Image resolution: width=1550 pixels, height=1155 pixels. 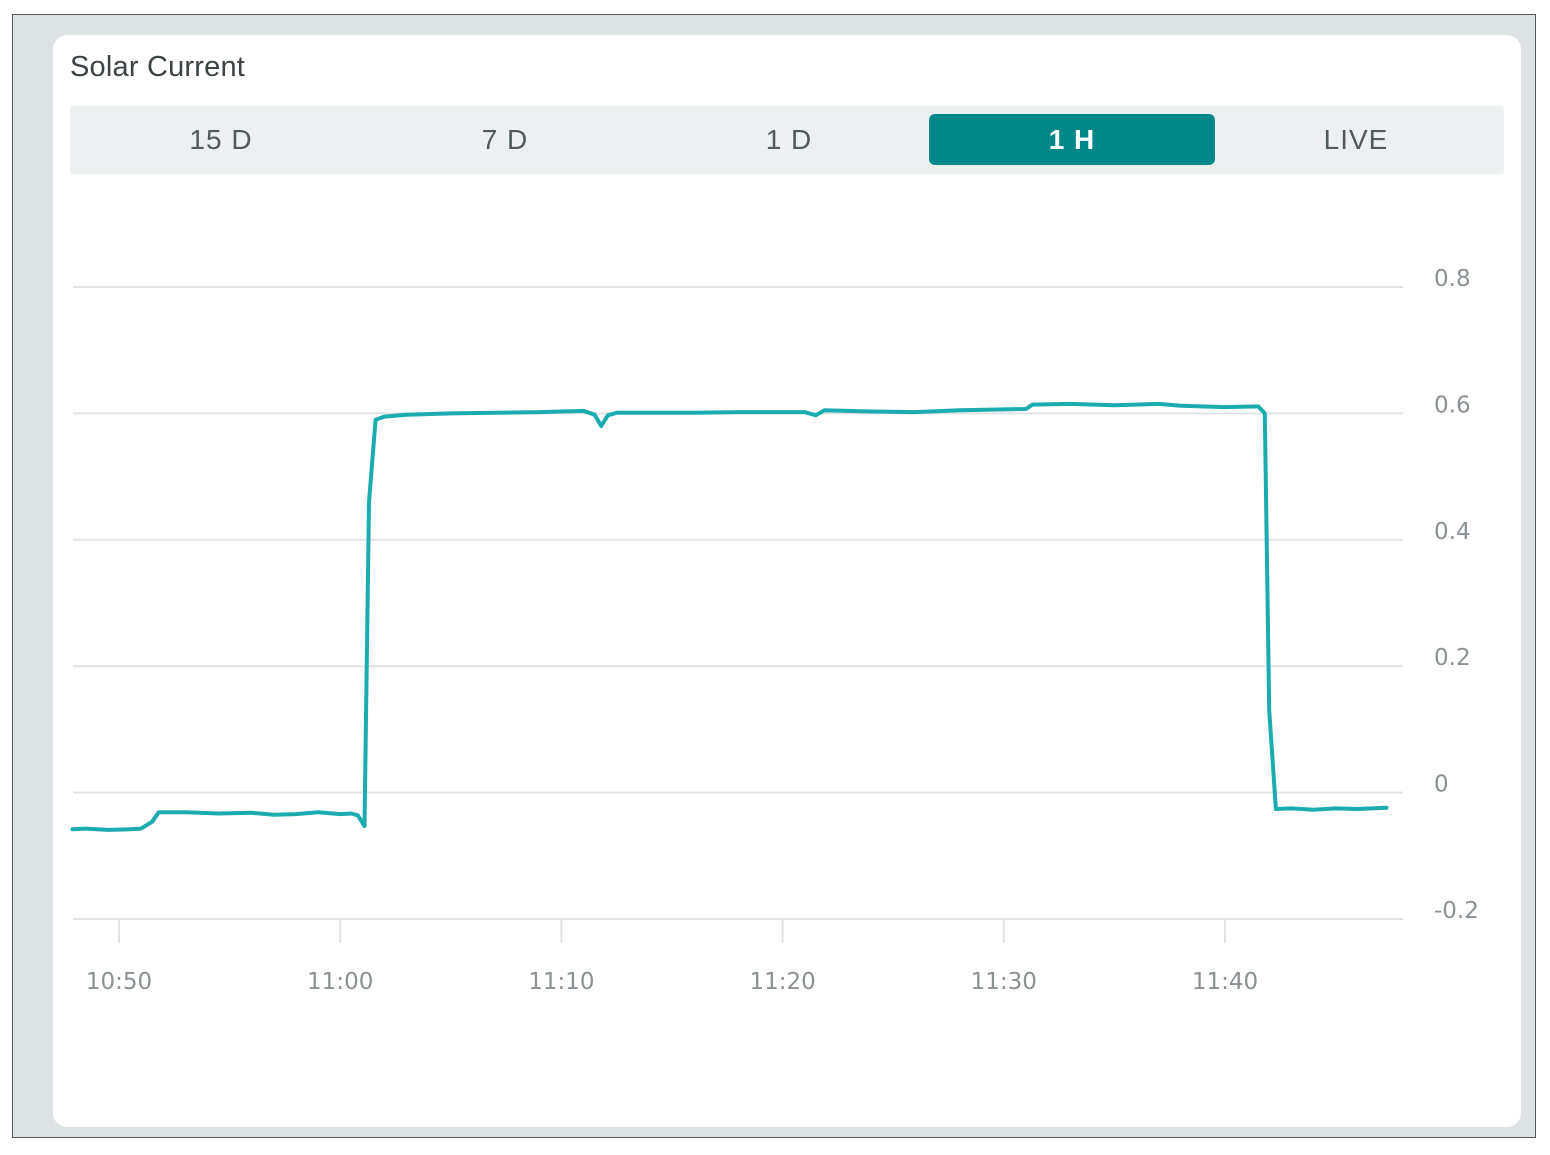 What do you see at coordinates (1452, 279) in the screenshot?
I see `y-tick-label: 0.8` at bounding box center [1452, 279].